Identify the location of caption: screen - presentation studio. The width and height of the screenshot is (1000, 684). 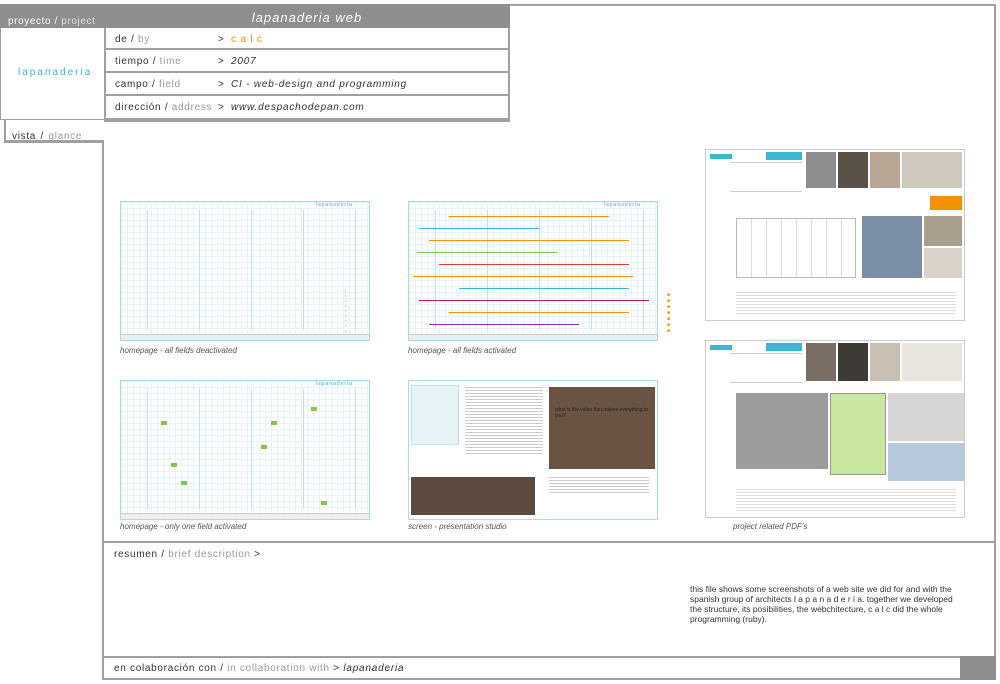
(457, 526).